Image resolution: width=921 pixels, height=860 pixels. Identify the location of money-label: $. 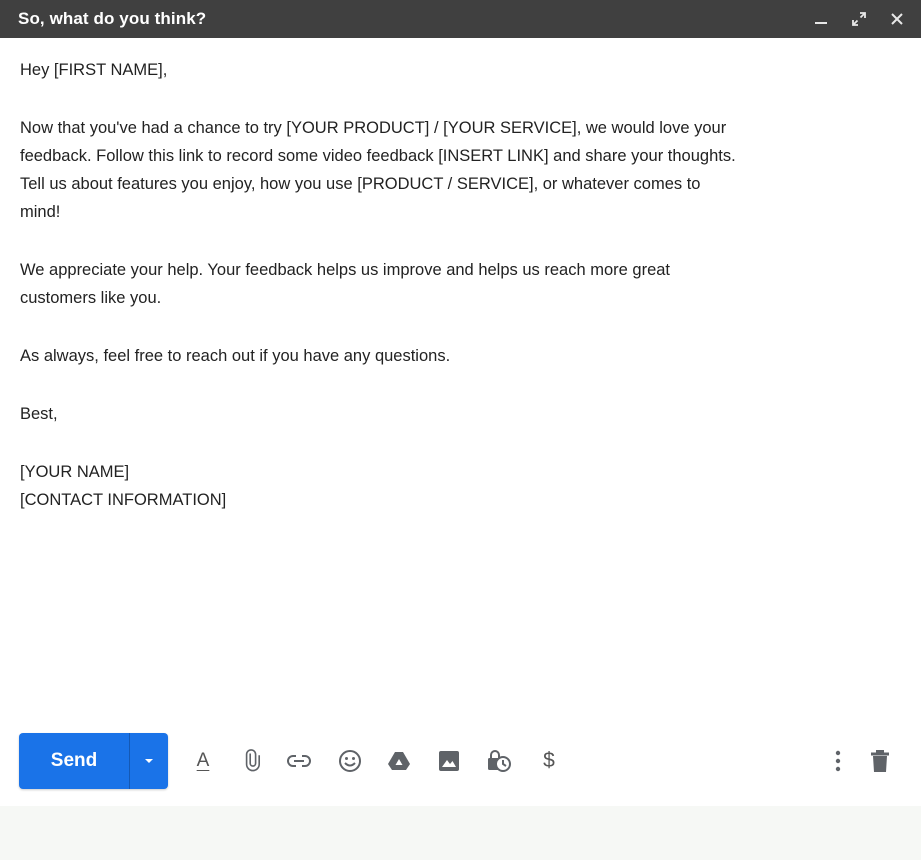
(549, 760).